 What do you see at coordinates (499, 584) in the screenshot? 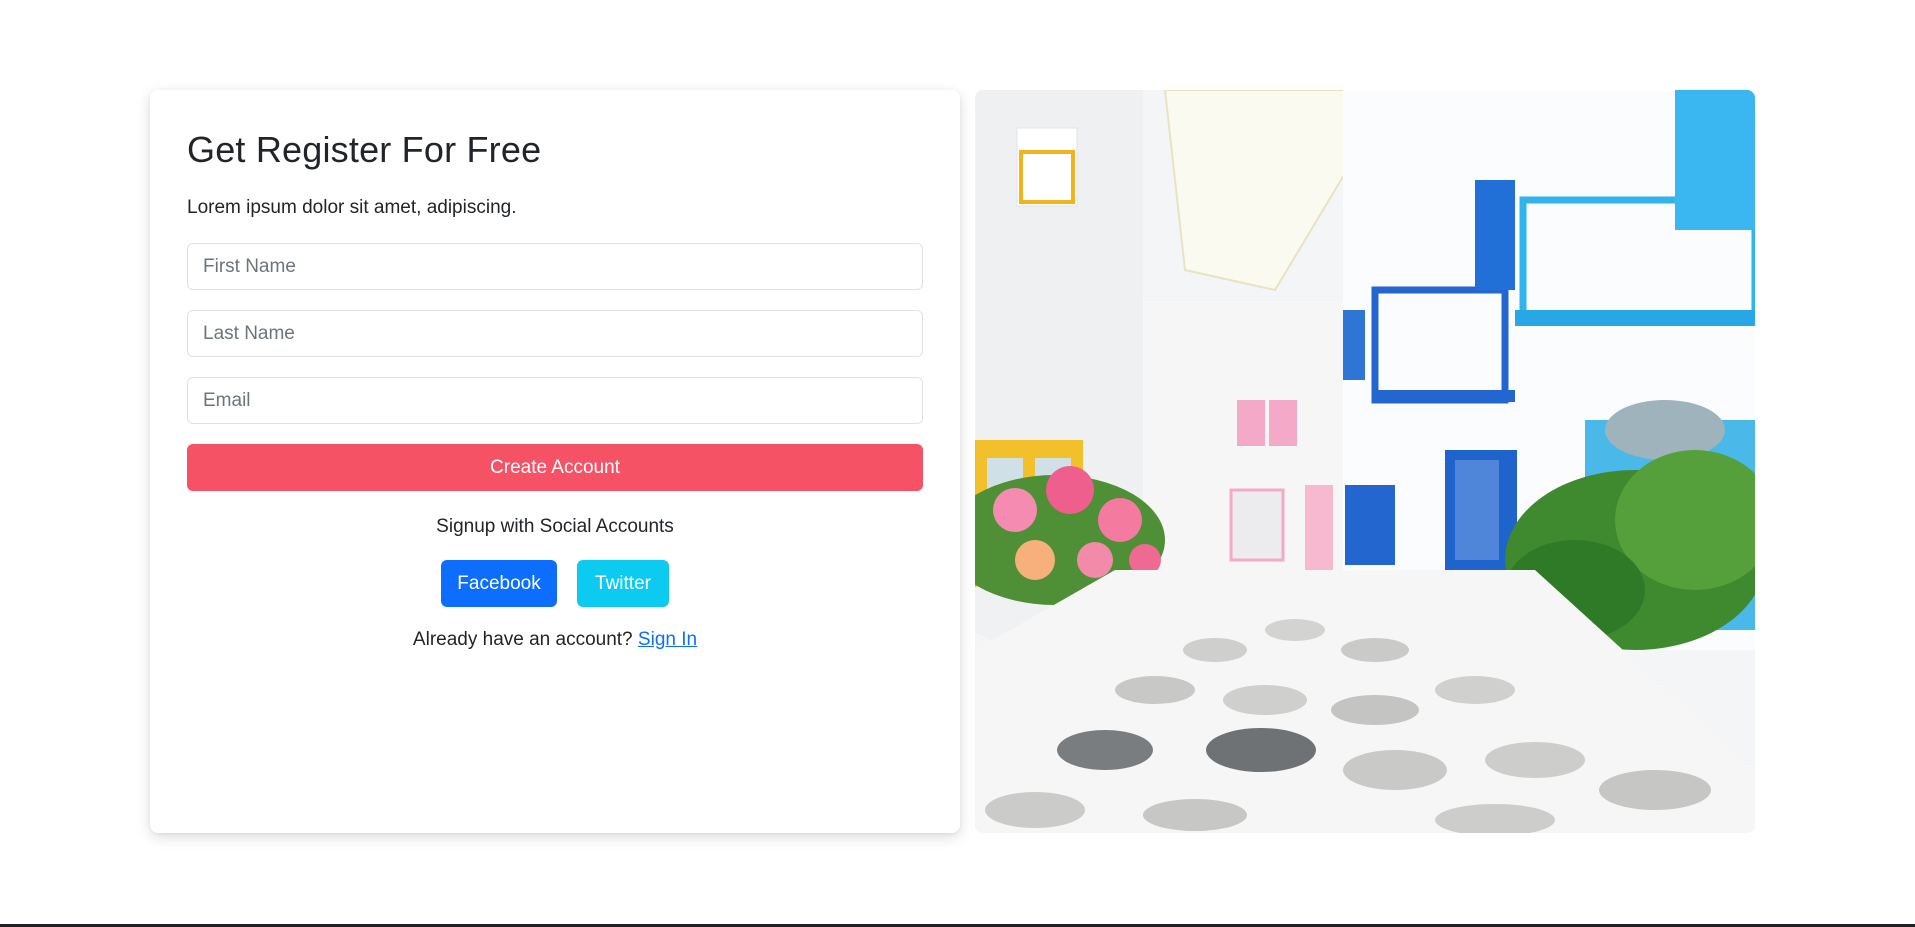
I see `facebook-button: Facebook` at bounding box center [499, 584].